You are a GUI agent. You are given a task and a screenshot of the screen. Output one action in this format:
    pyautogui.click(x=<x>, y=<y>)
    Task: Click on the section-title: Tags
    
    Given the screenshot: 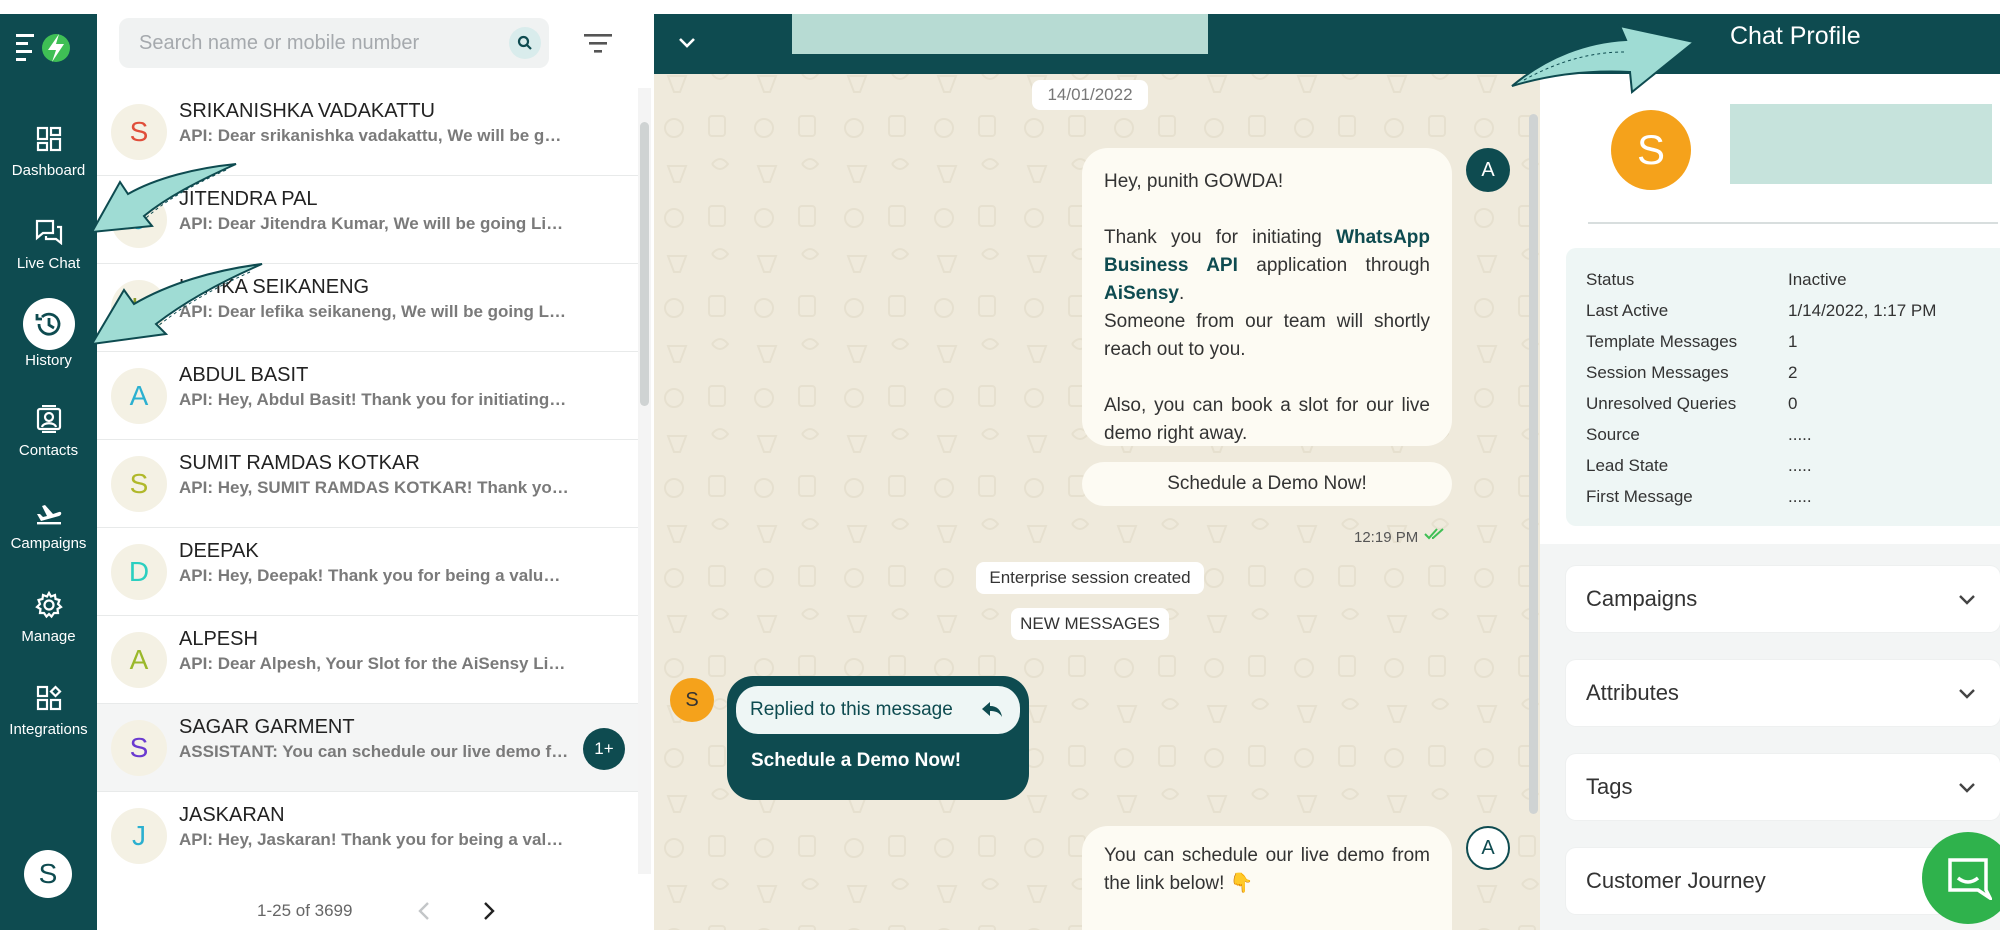 What is the action you would take?
    pyautogui.click(x=1609, y=786)
    